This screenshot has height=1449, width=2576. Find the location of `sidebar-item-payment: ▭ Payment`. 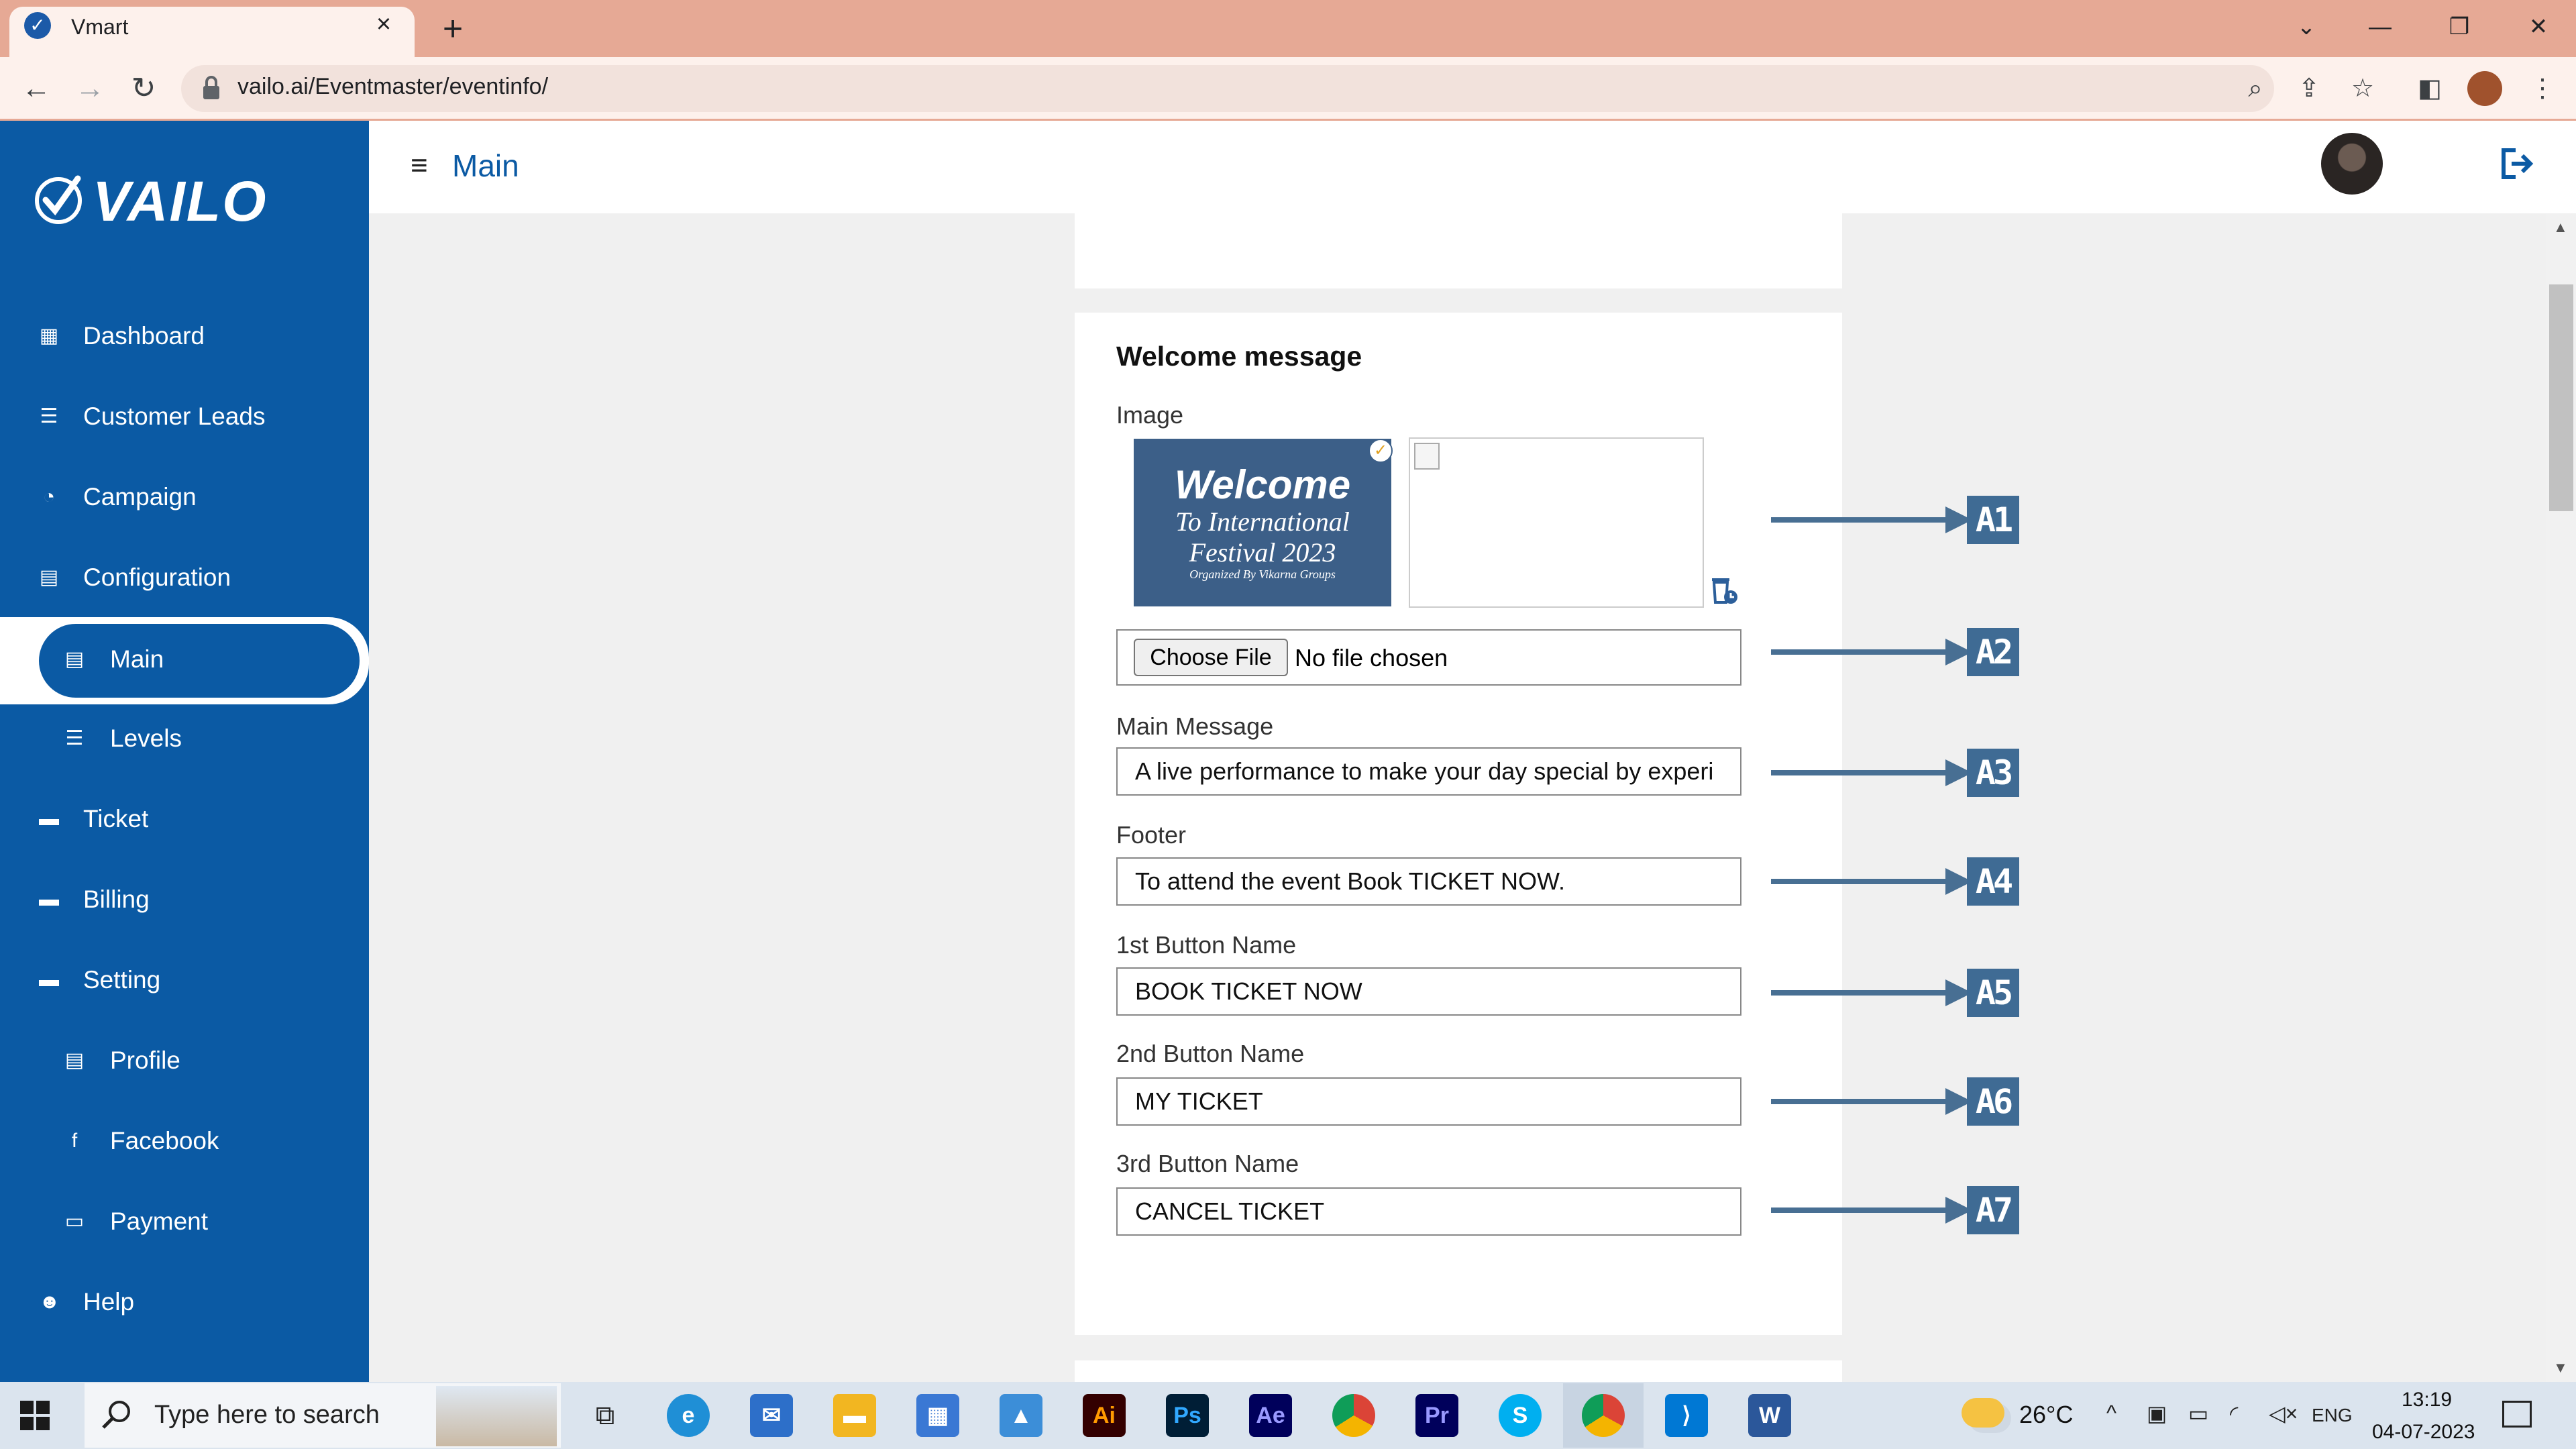

sidebar-item-payment: ▭ Payment is located at coordinates (184, 1223).